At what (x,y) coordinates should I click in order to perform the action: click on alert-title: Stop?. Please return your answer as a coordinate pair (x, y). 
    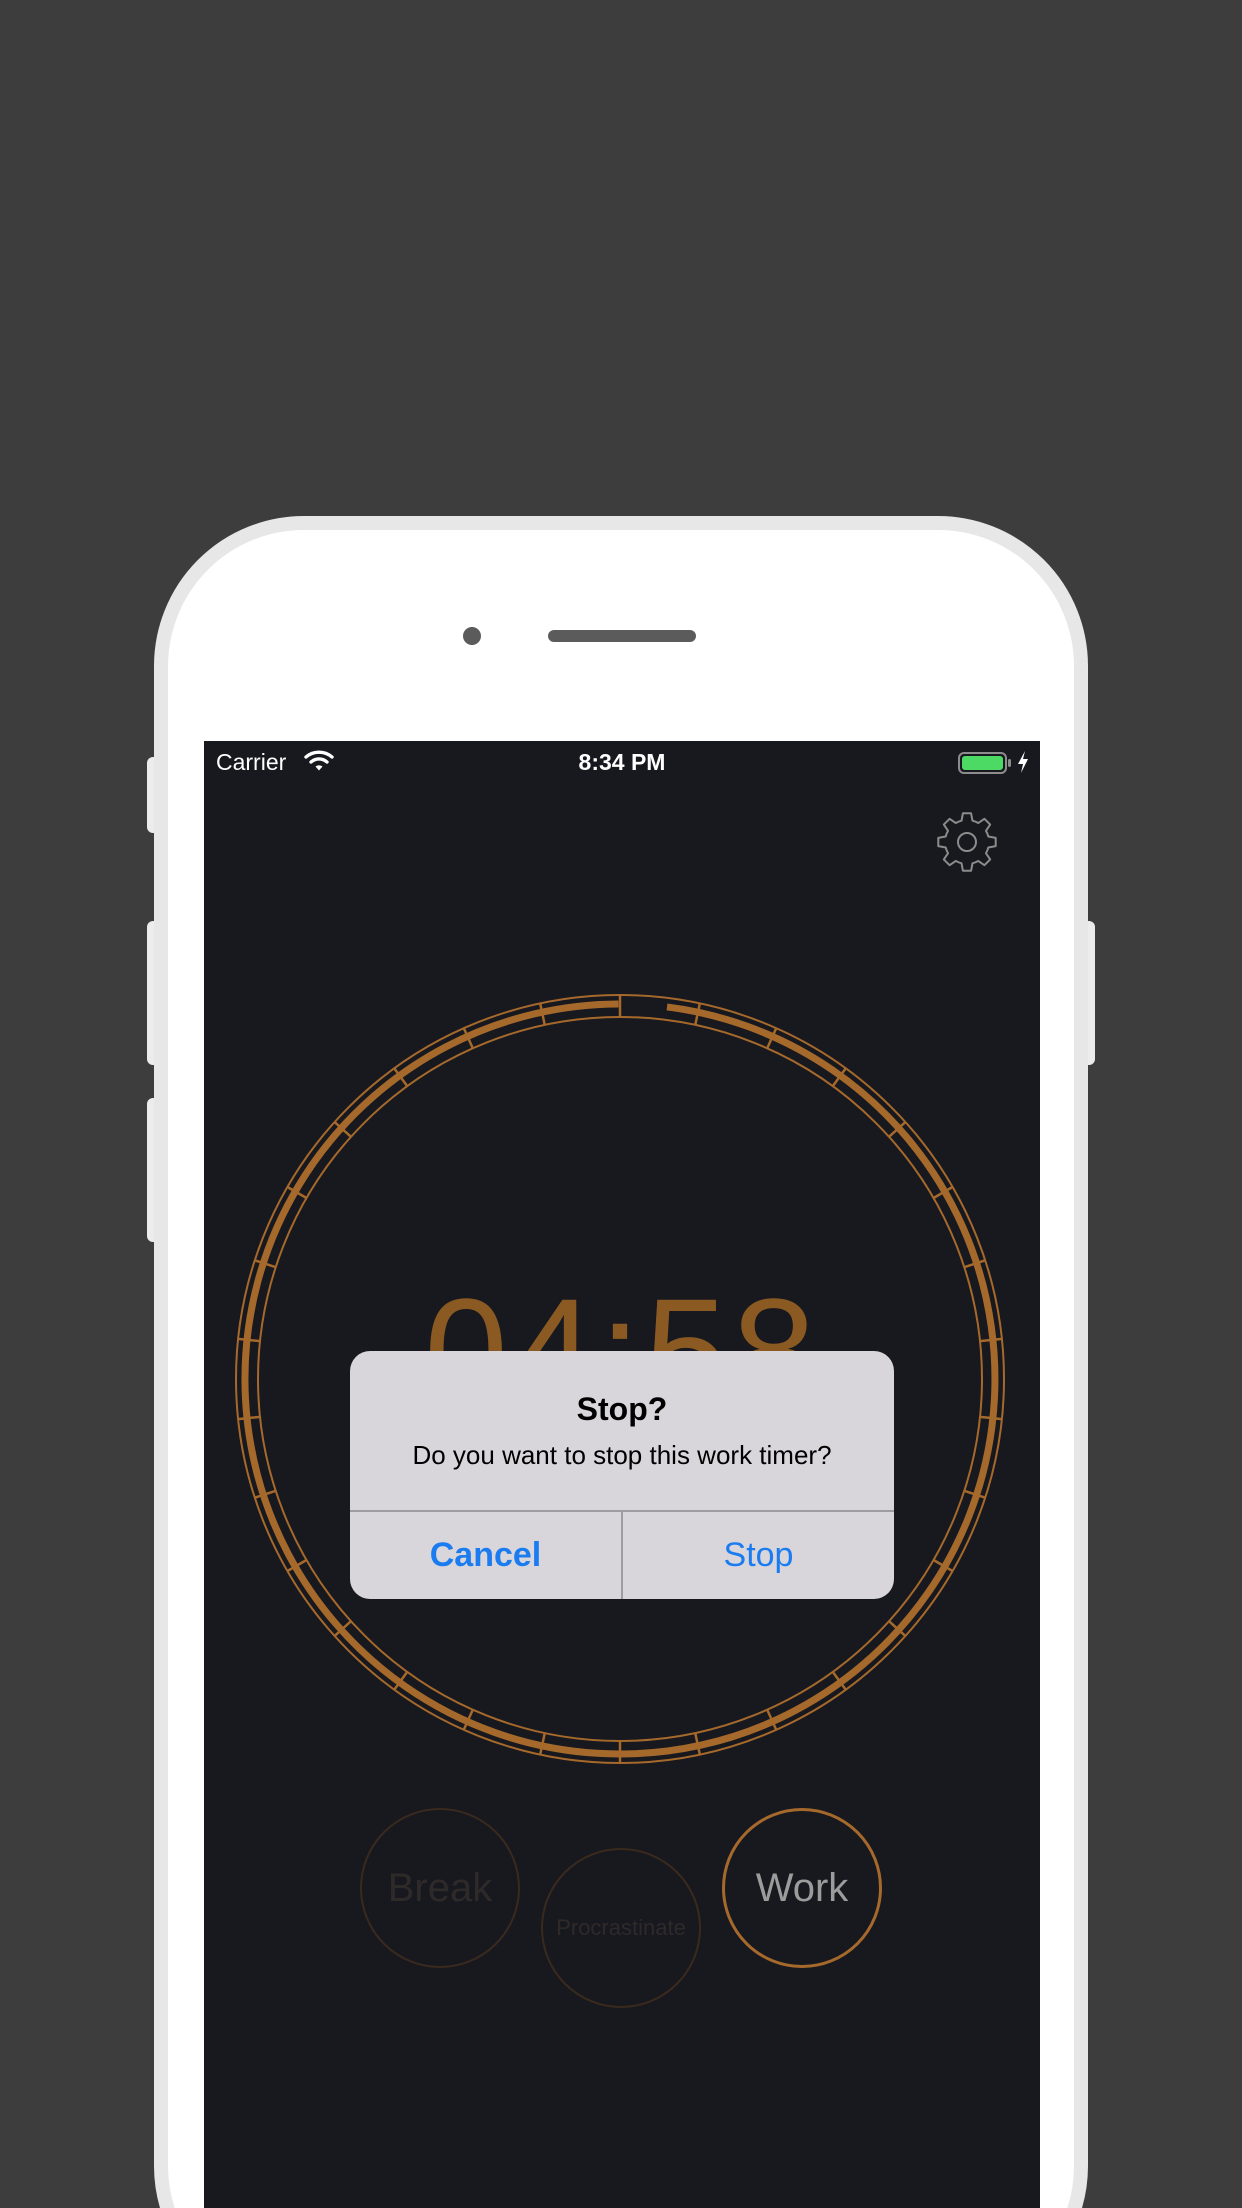
    Looking at the image, I should click on (622, 1409).